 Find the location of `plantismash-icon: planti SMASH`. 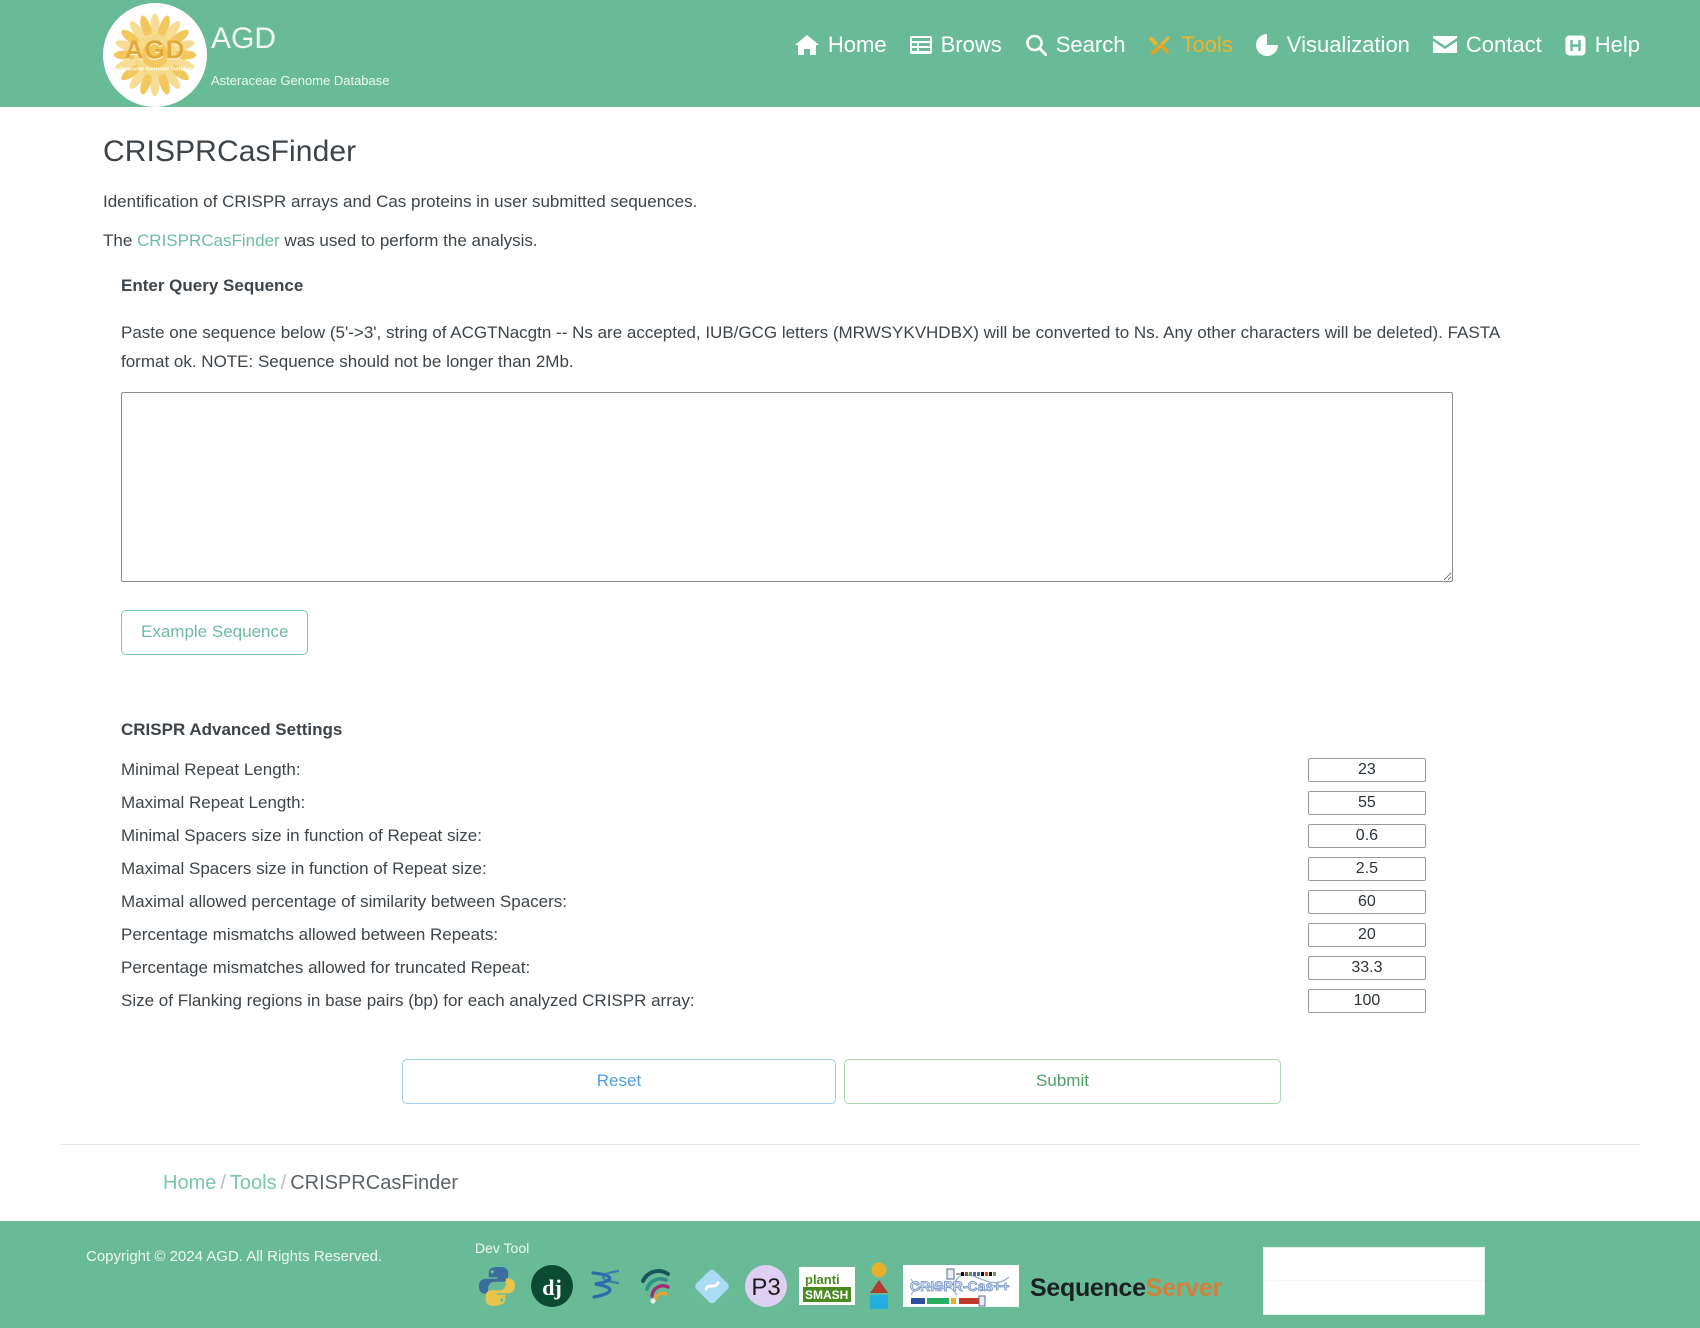

plantismash-icon: planti SMASH is located at coordinates (827, 1288).